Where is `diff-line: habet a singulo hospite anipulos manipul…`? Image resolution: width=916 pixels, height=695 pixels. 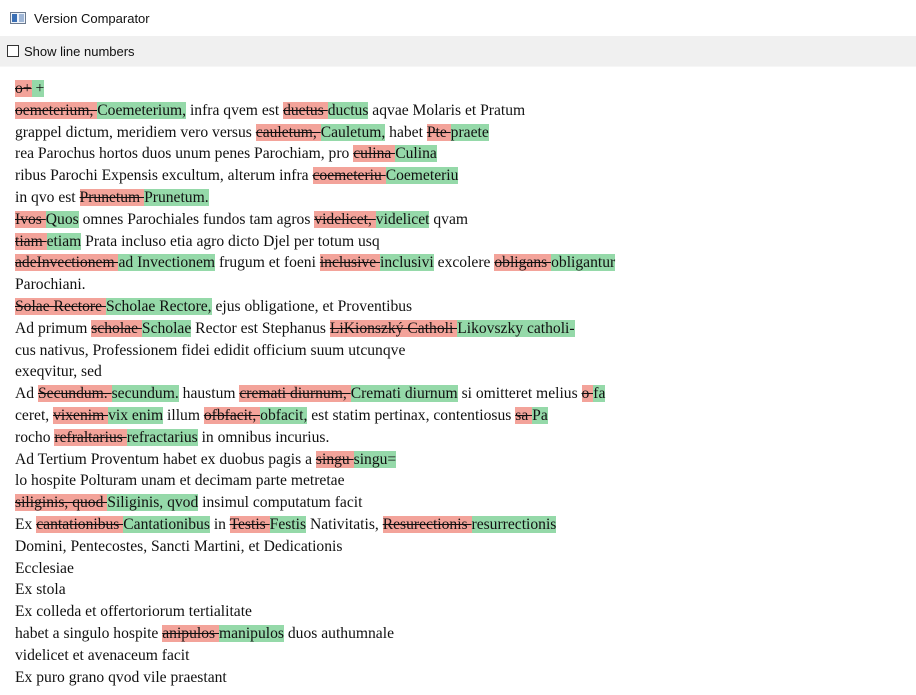
diff-line: habet a singulo hospite anipulos manipul… is located at coordinates (462, 634).